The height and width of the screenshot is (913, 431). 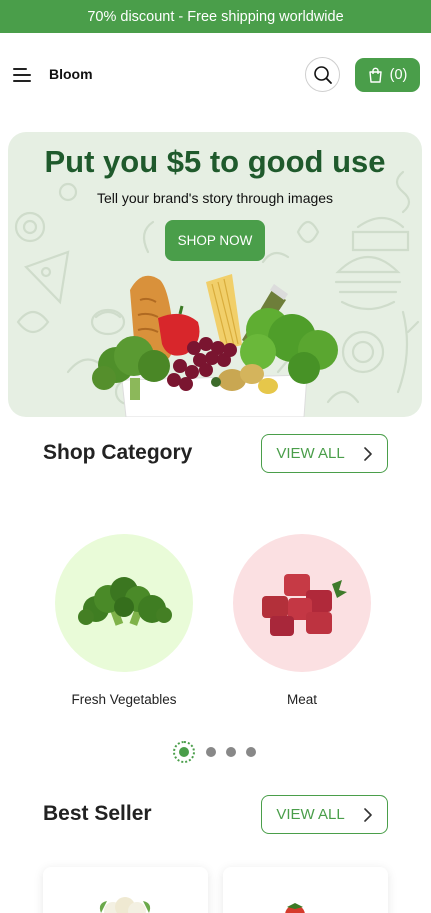 What do you see at coordinates (215, 240) in the screenshot?
I see `shop-now-button: SHOP NOW` at bounding box center [215, 240].